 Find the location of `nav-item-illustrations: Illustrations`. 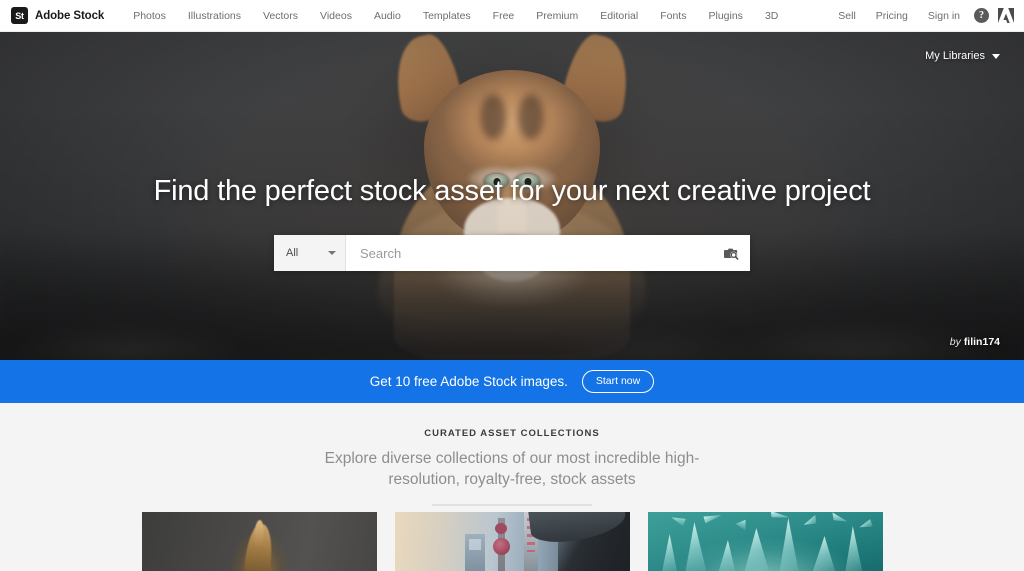

nav-item-illustrations: Illustrations is located at coordinates (214, 16).